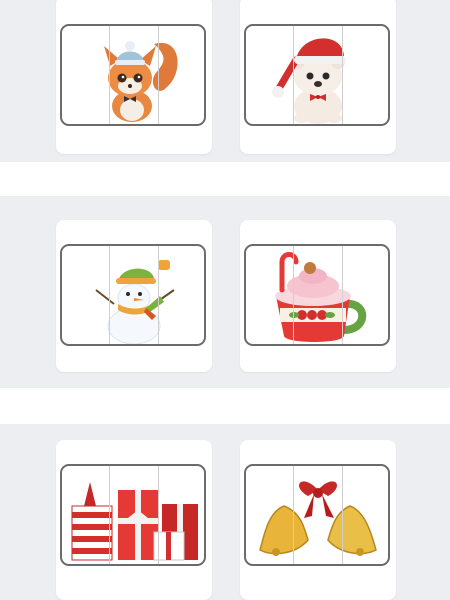  Describe the element at coordinates (135, 302) in the screenshot. I see `snowman-icon` at that location.